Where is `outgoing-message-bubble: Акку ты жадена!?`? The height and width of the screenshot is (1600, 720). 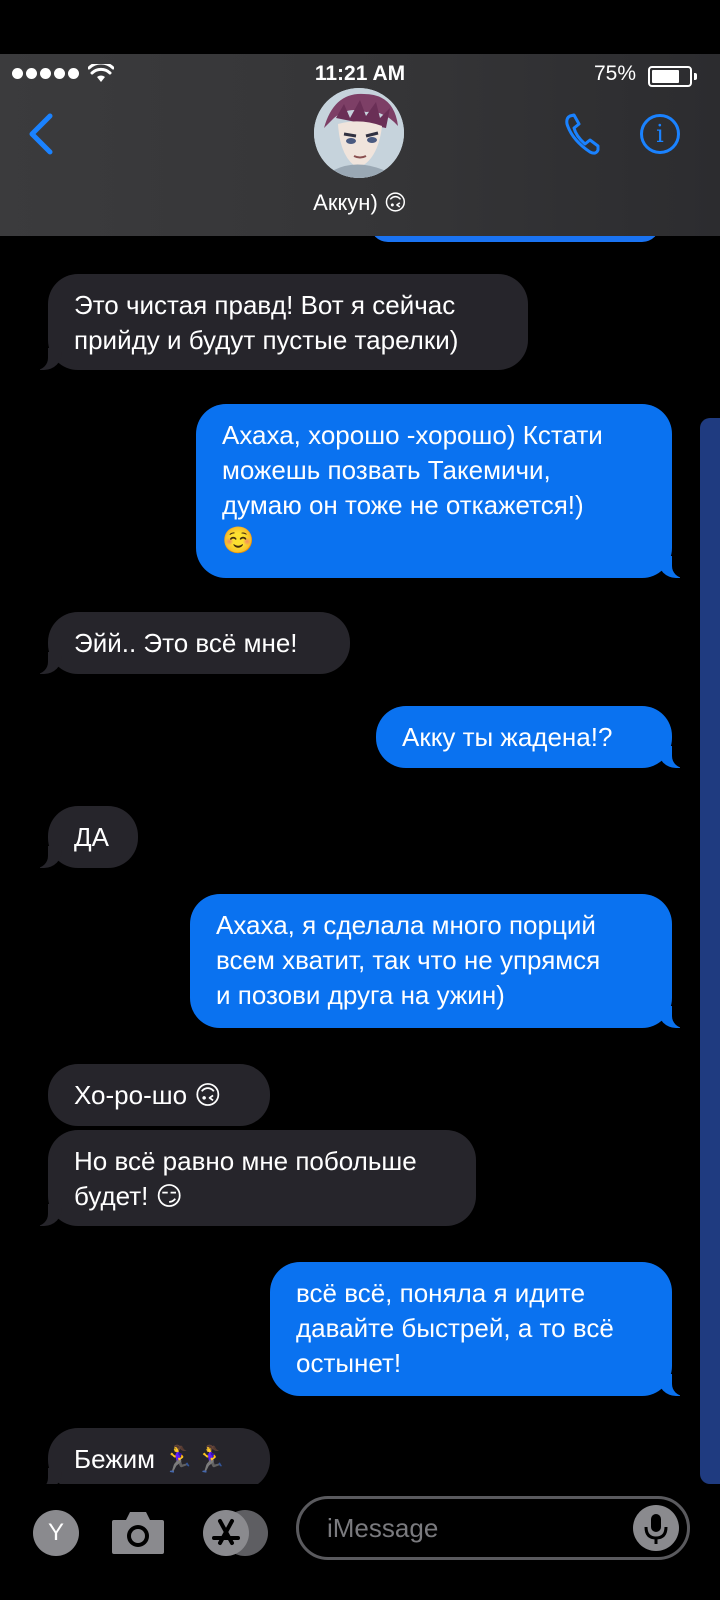
outgoing-message-bubble: Акку ты жадена!? is located at coordinates (531, 737).